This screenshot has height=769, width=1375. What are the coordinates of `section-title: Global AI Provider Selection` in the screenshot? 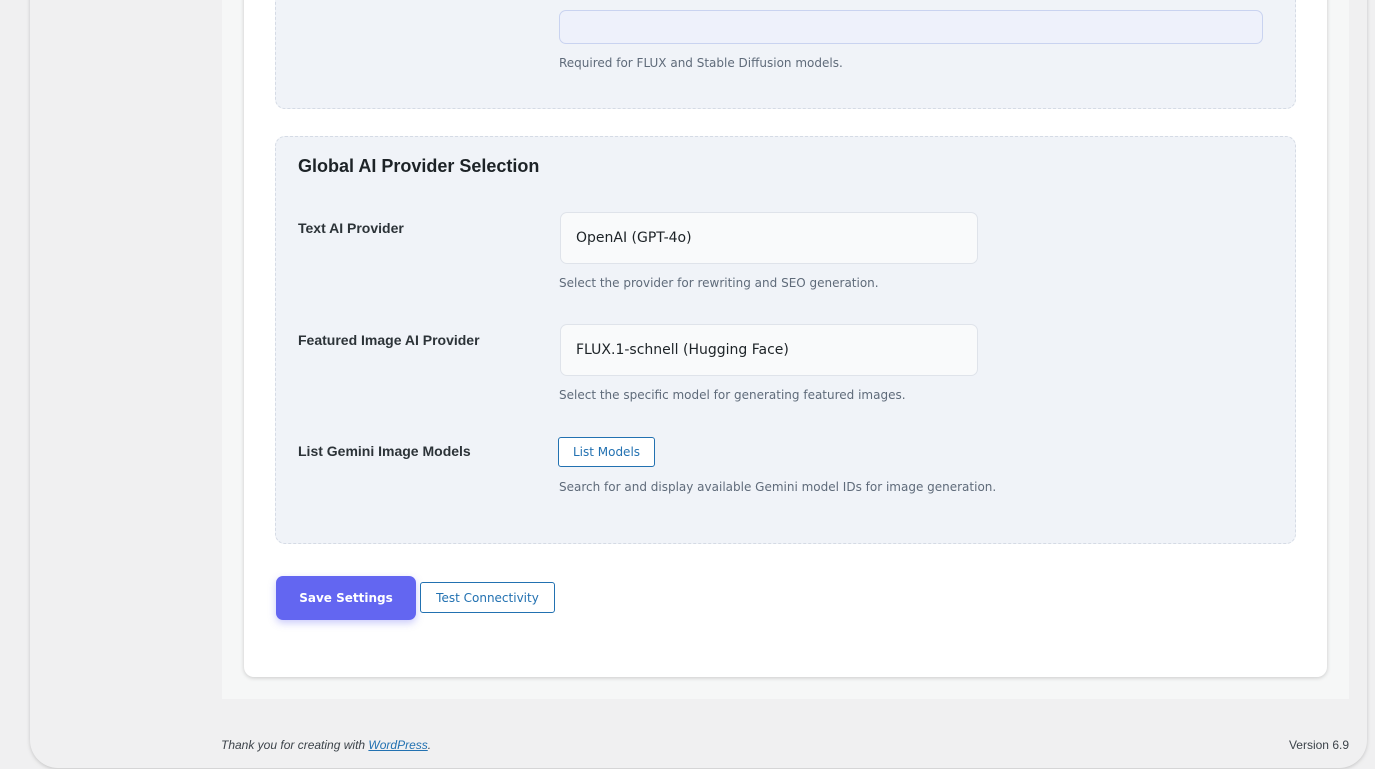 It's located at (419, 166).